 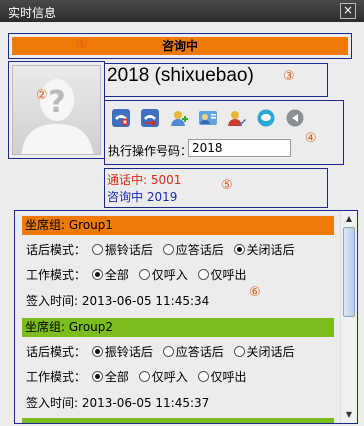 What do you see at coordinates (82, 44) in the screenshot?
I see `marker-1: ①` at bounding box center [82, 44].